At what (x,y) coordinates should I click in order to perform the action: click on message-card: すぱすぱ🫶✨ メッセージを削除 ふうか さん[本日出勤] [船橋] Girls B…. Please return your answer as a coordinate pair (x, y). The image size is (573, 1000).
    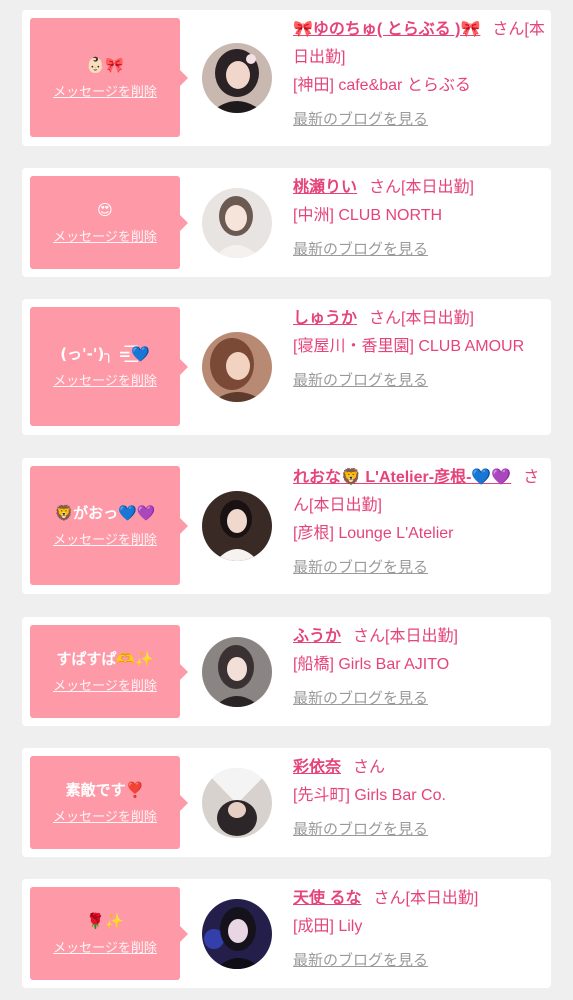
    Looking at the image, I should click on (286, 671).